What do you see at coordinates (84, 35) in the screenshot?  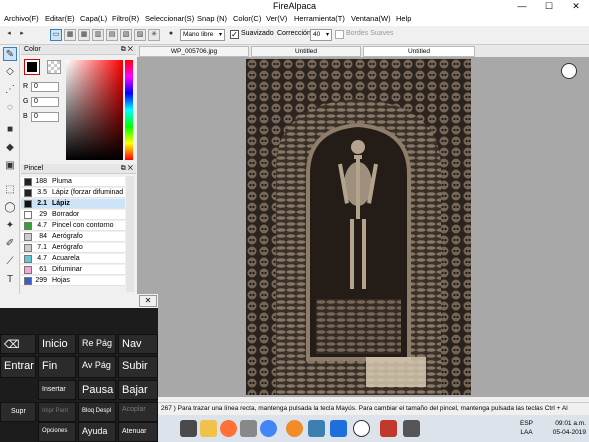 I see `grid-fine-icon: ▦` at bounding box center [84, 35].